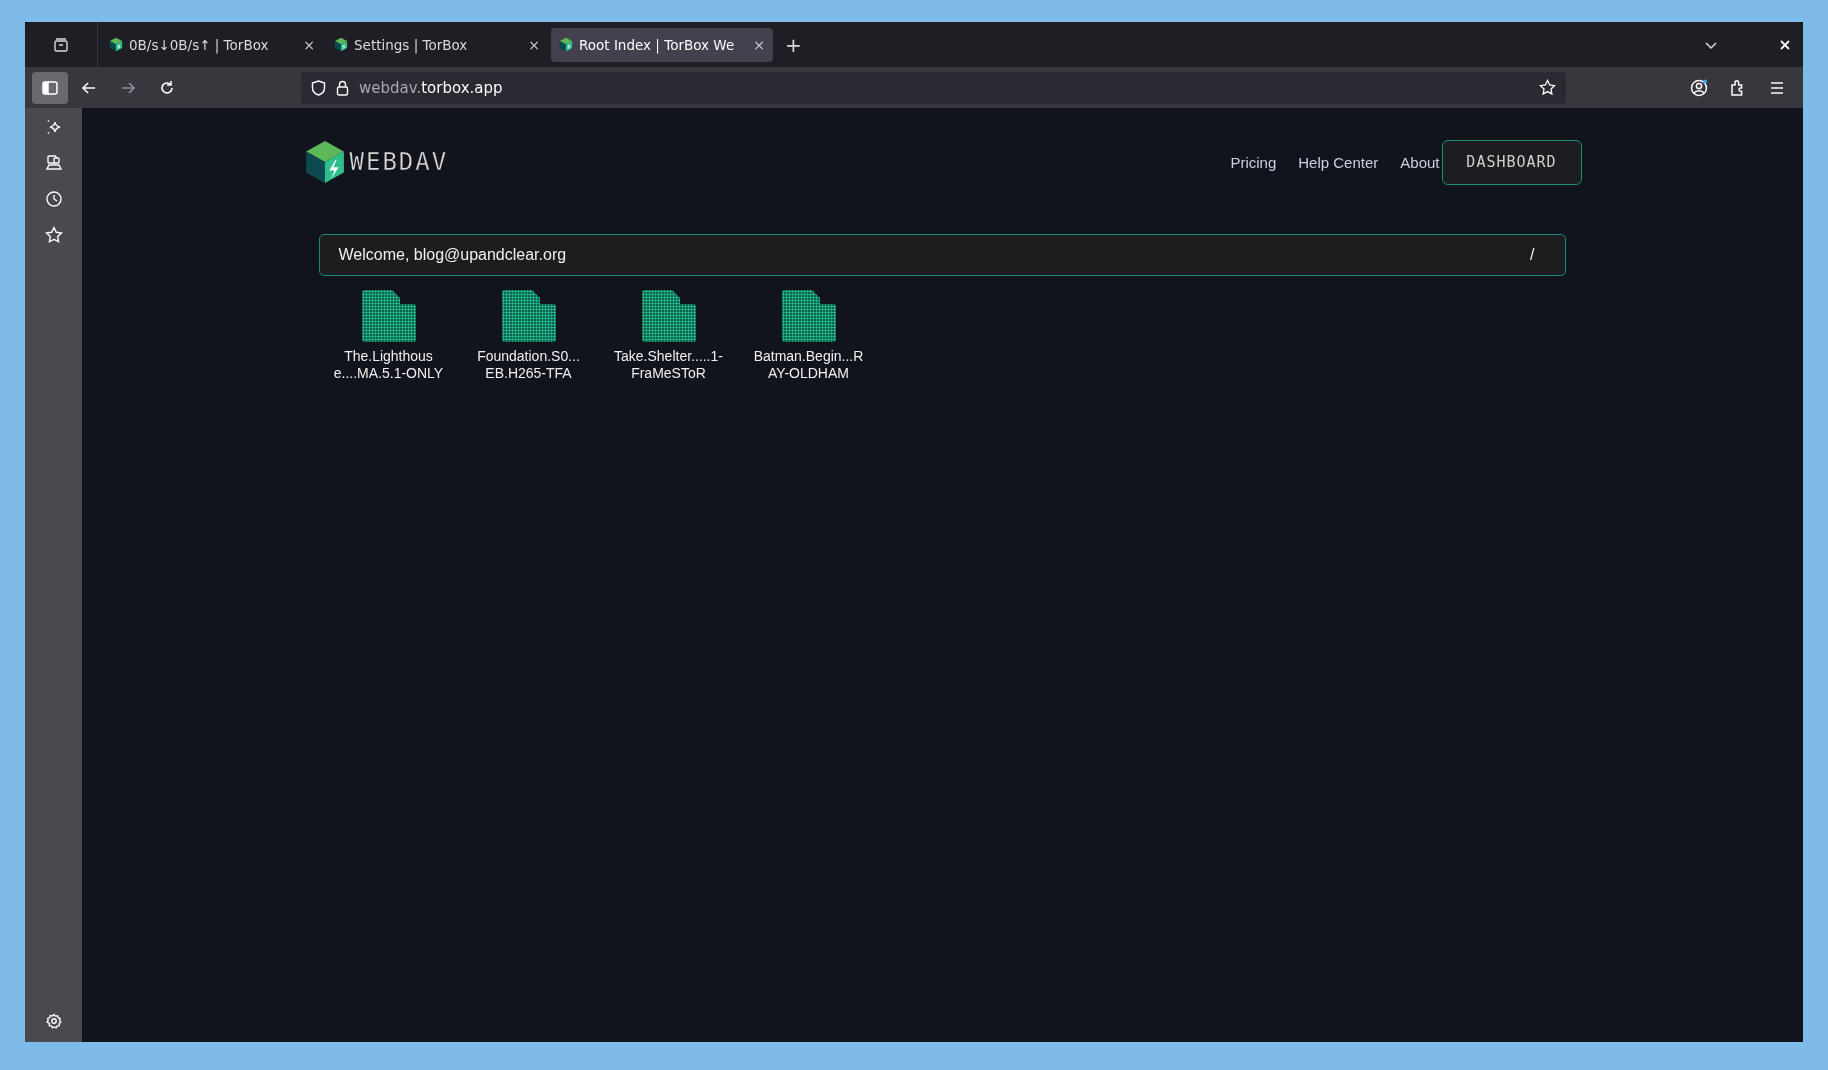  Describe the element at coordinates (793, 44) in the screenshot. I see `new-tab-button: +` at that location.